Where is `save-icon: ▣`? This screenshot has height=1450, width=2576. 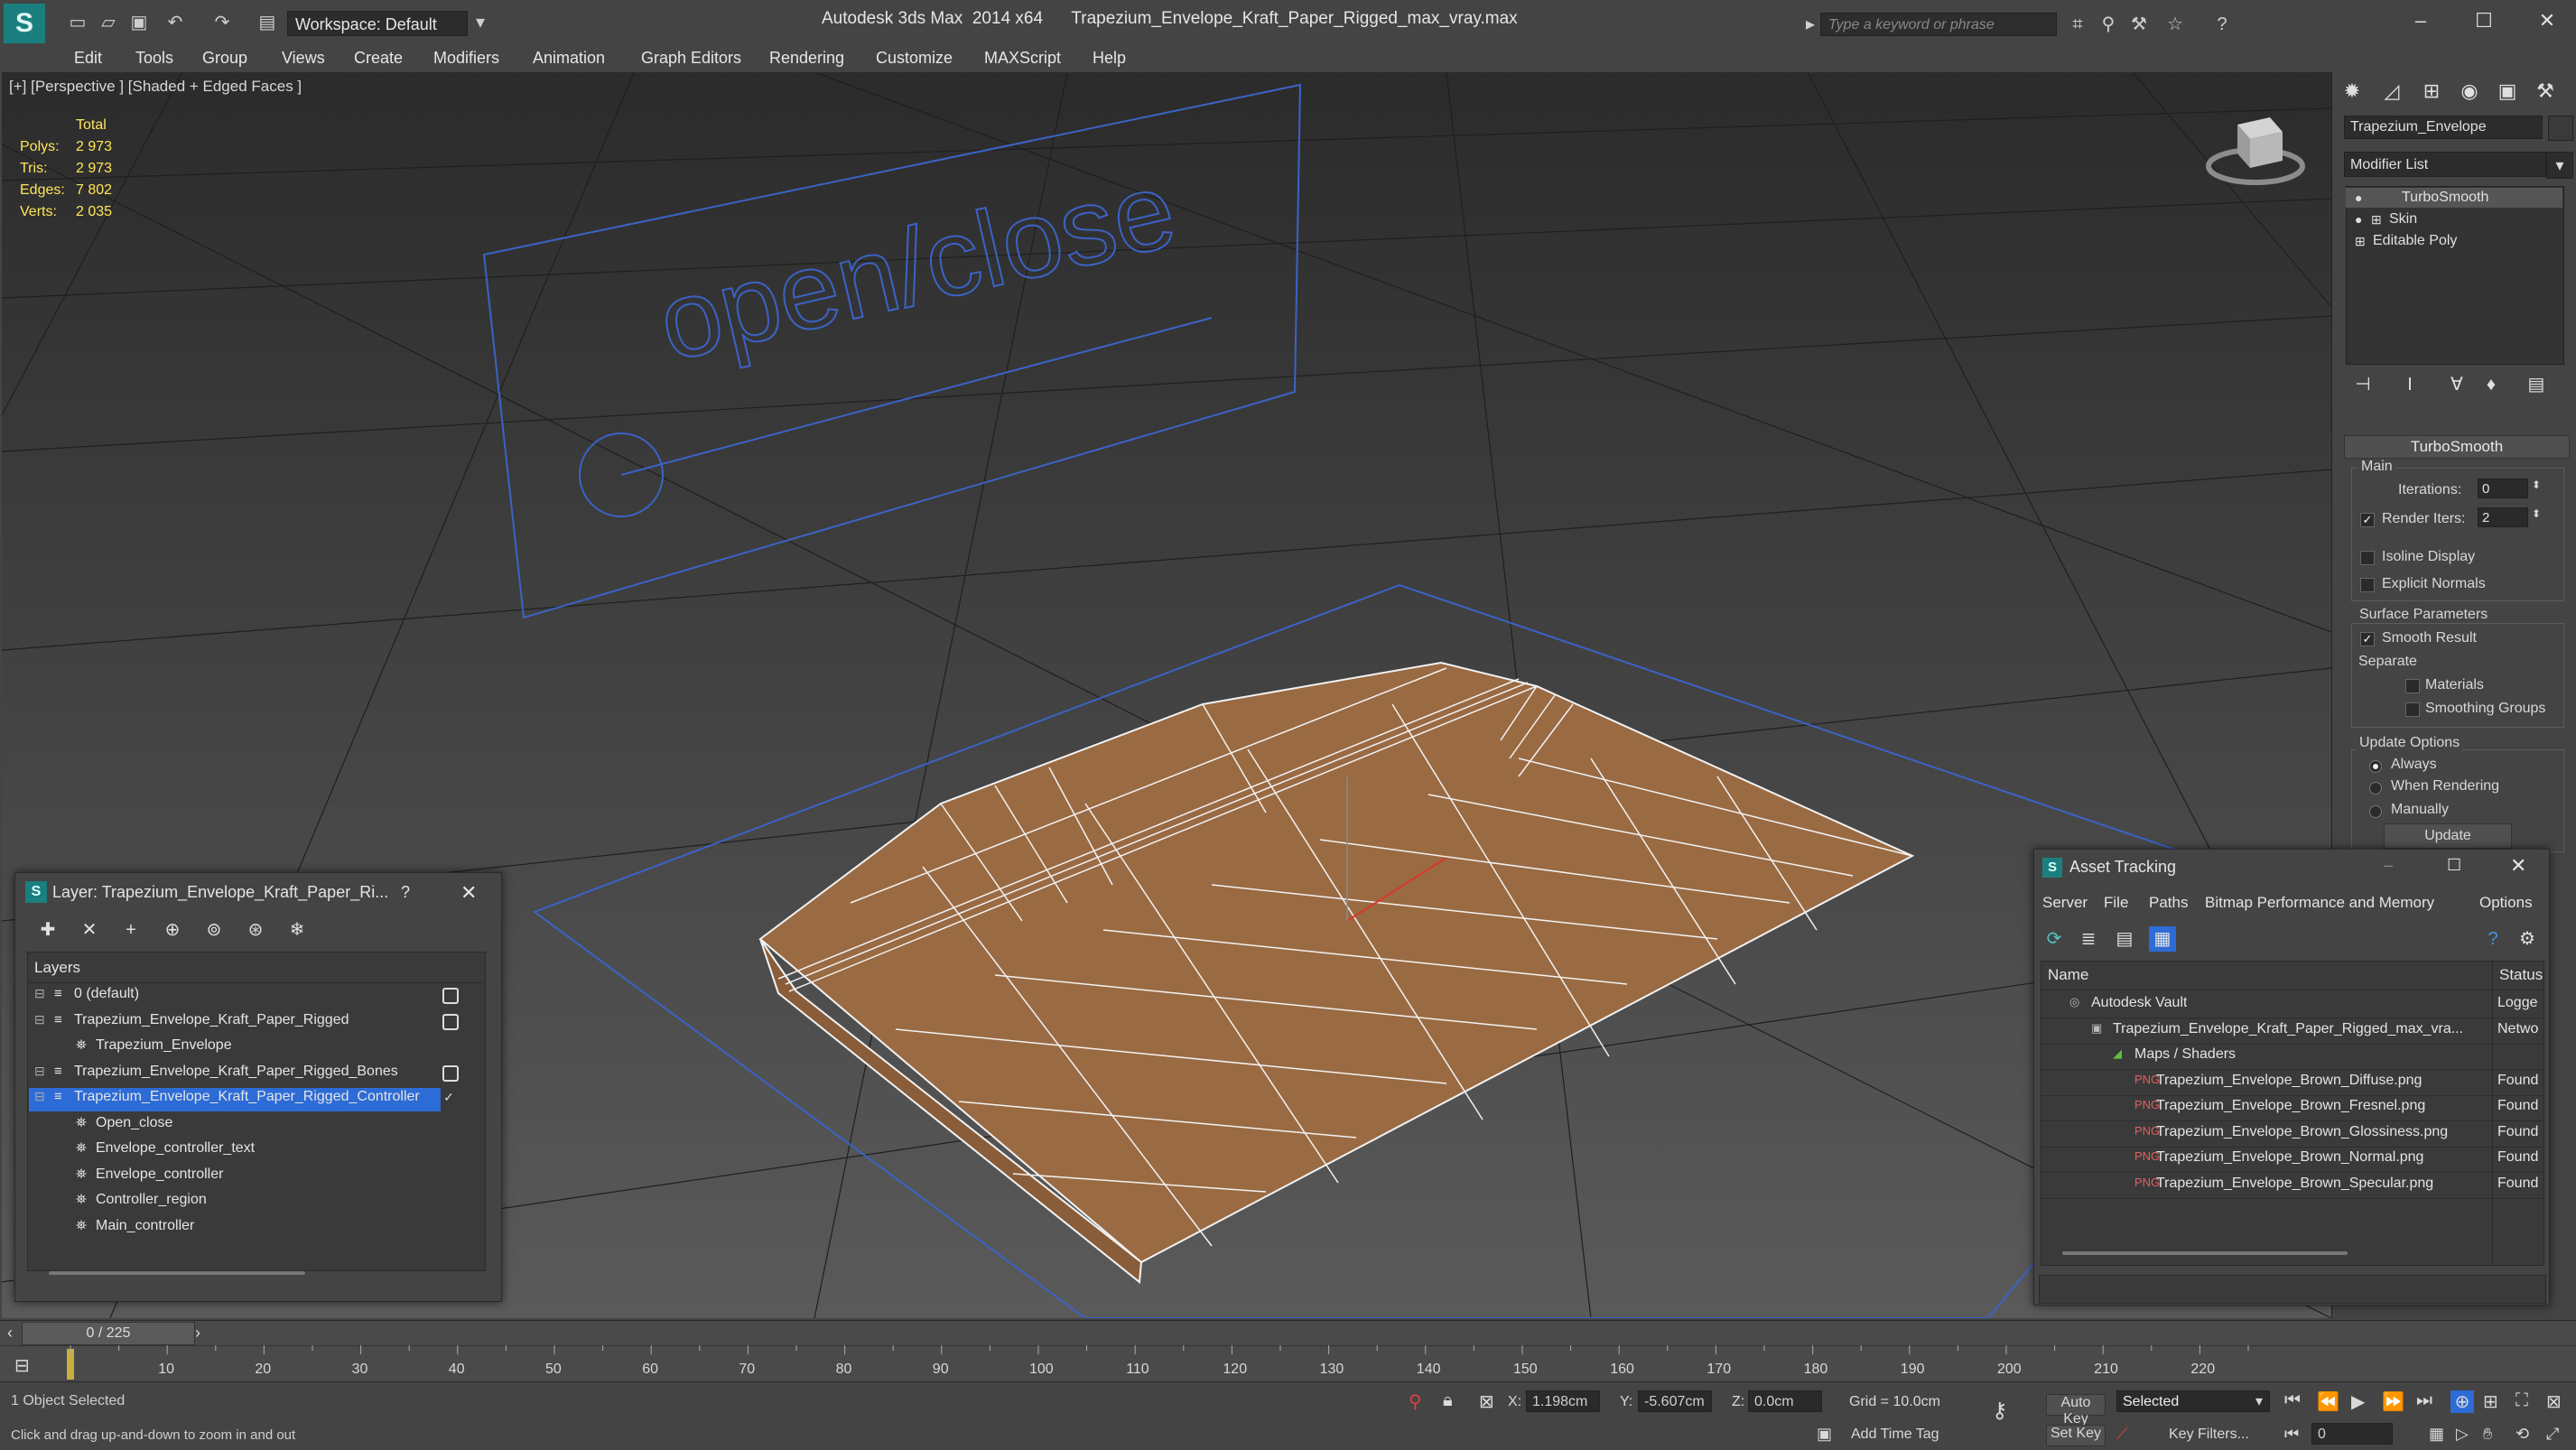
save-icon: ▣ is located at coordinates (139, 22).